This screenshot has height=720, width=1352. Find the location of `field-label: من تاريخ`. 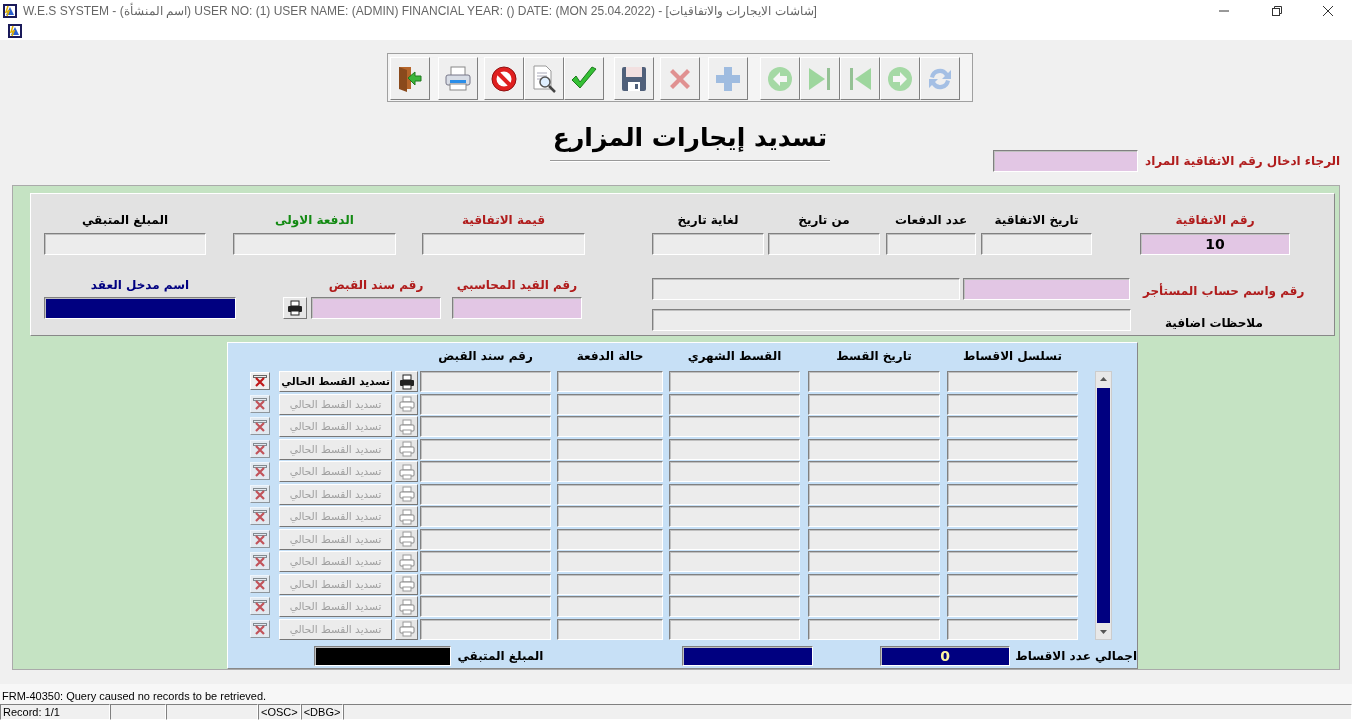

field-label: من تاريخ is located at coordinates (824, 220).